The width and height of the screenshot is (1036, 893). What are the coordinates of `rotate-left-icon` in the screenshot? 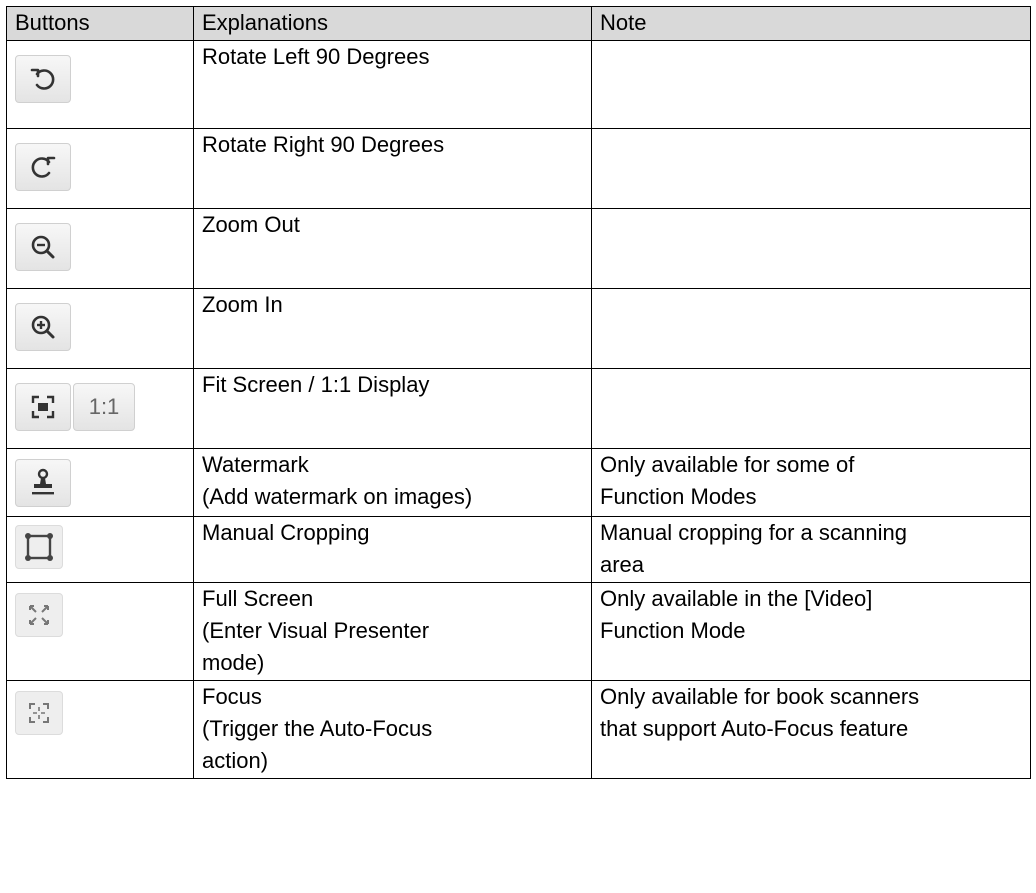 It's located at (42, 79).